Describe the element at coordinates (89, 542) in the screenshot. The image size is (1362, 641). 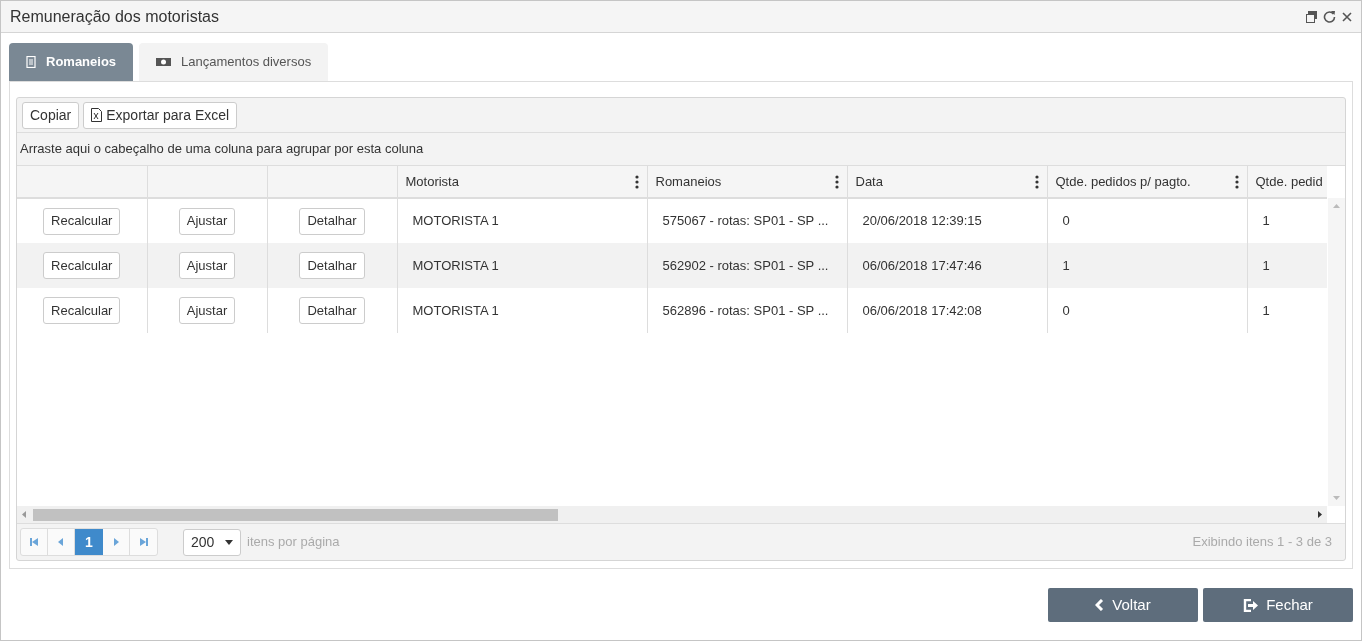
I see `page-button: 1` at that location.